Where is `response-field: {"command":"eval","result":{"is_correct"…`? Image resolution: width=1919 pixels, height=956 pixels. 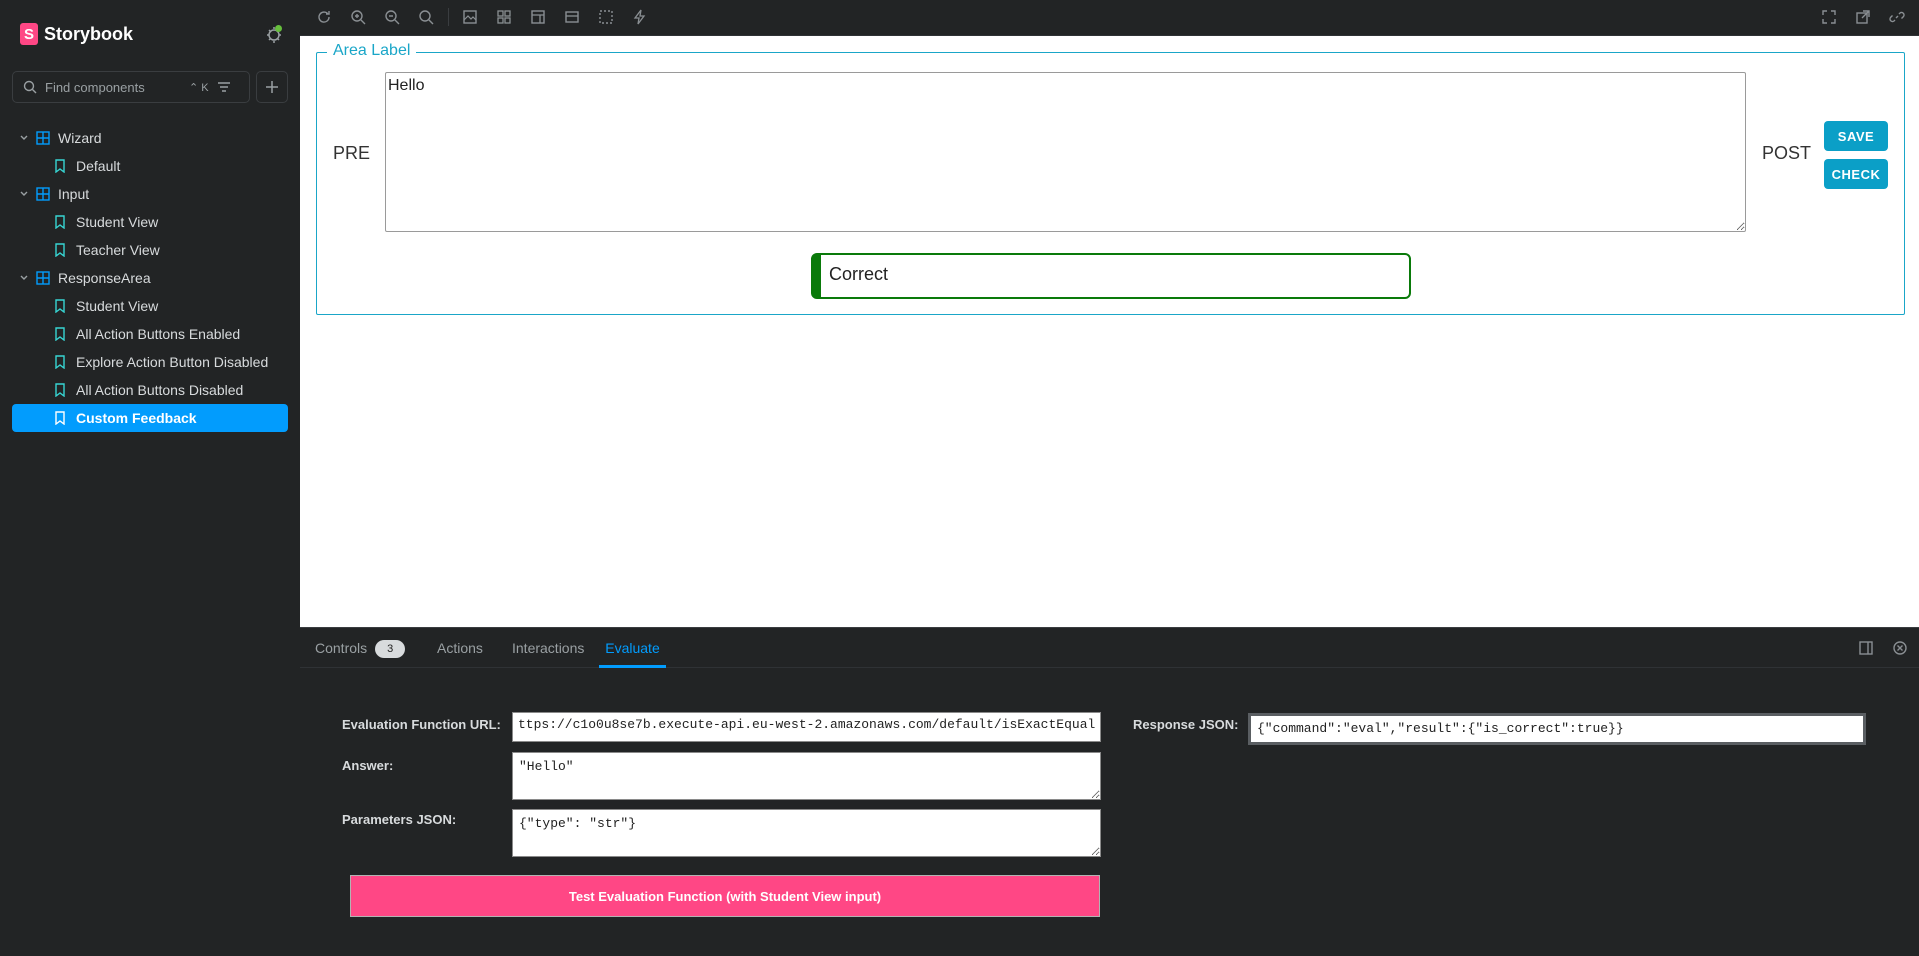 response-field: {"command":"eval","result":{"is_correct"… is located at coordinates (1557, 729).